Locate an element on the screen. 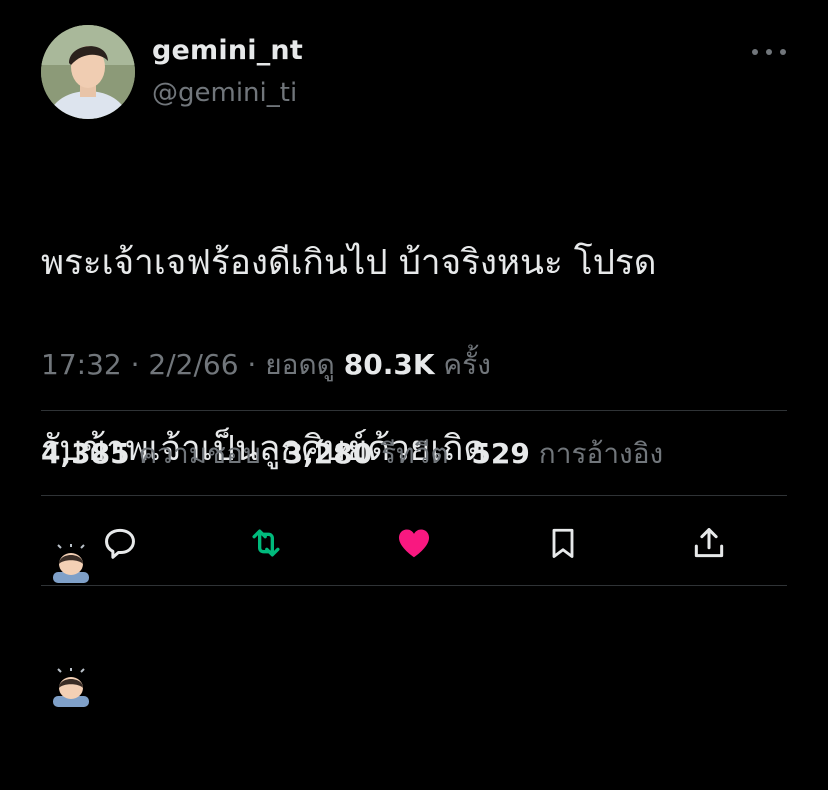 Image resolution: width=828 pixels, height=790 pixels. avatar is located at coordinates (88, 72).